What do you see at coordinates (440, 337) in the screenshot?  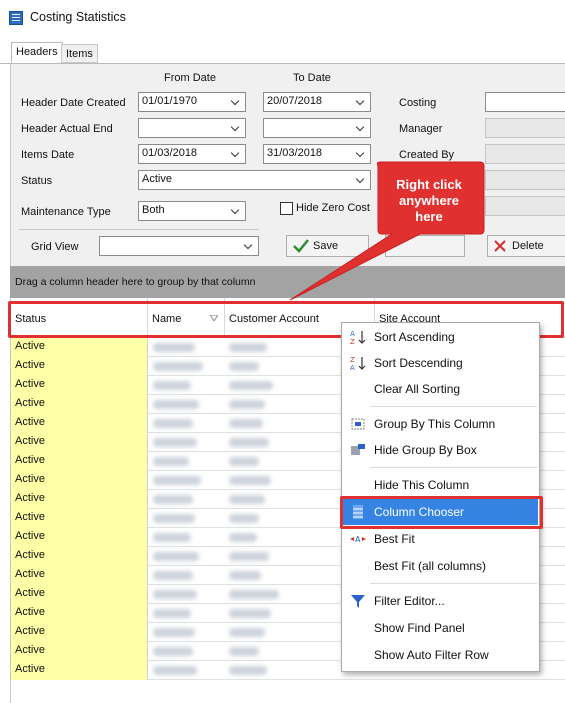 I see `menu-item-sort-ascending: AZ Sort Ascending` at bounding box center [440, 337].